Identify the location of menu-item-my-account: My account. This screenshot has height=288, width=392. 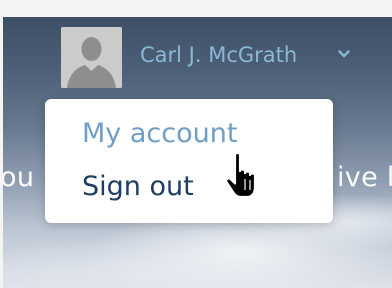
(159, 133).